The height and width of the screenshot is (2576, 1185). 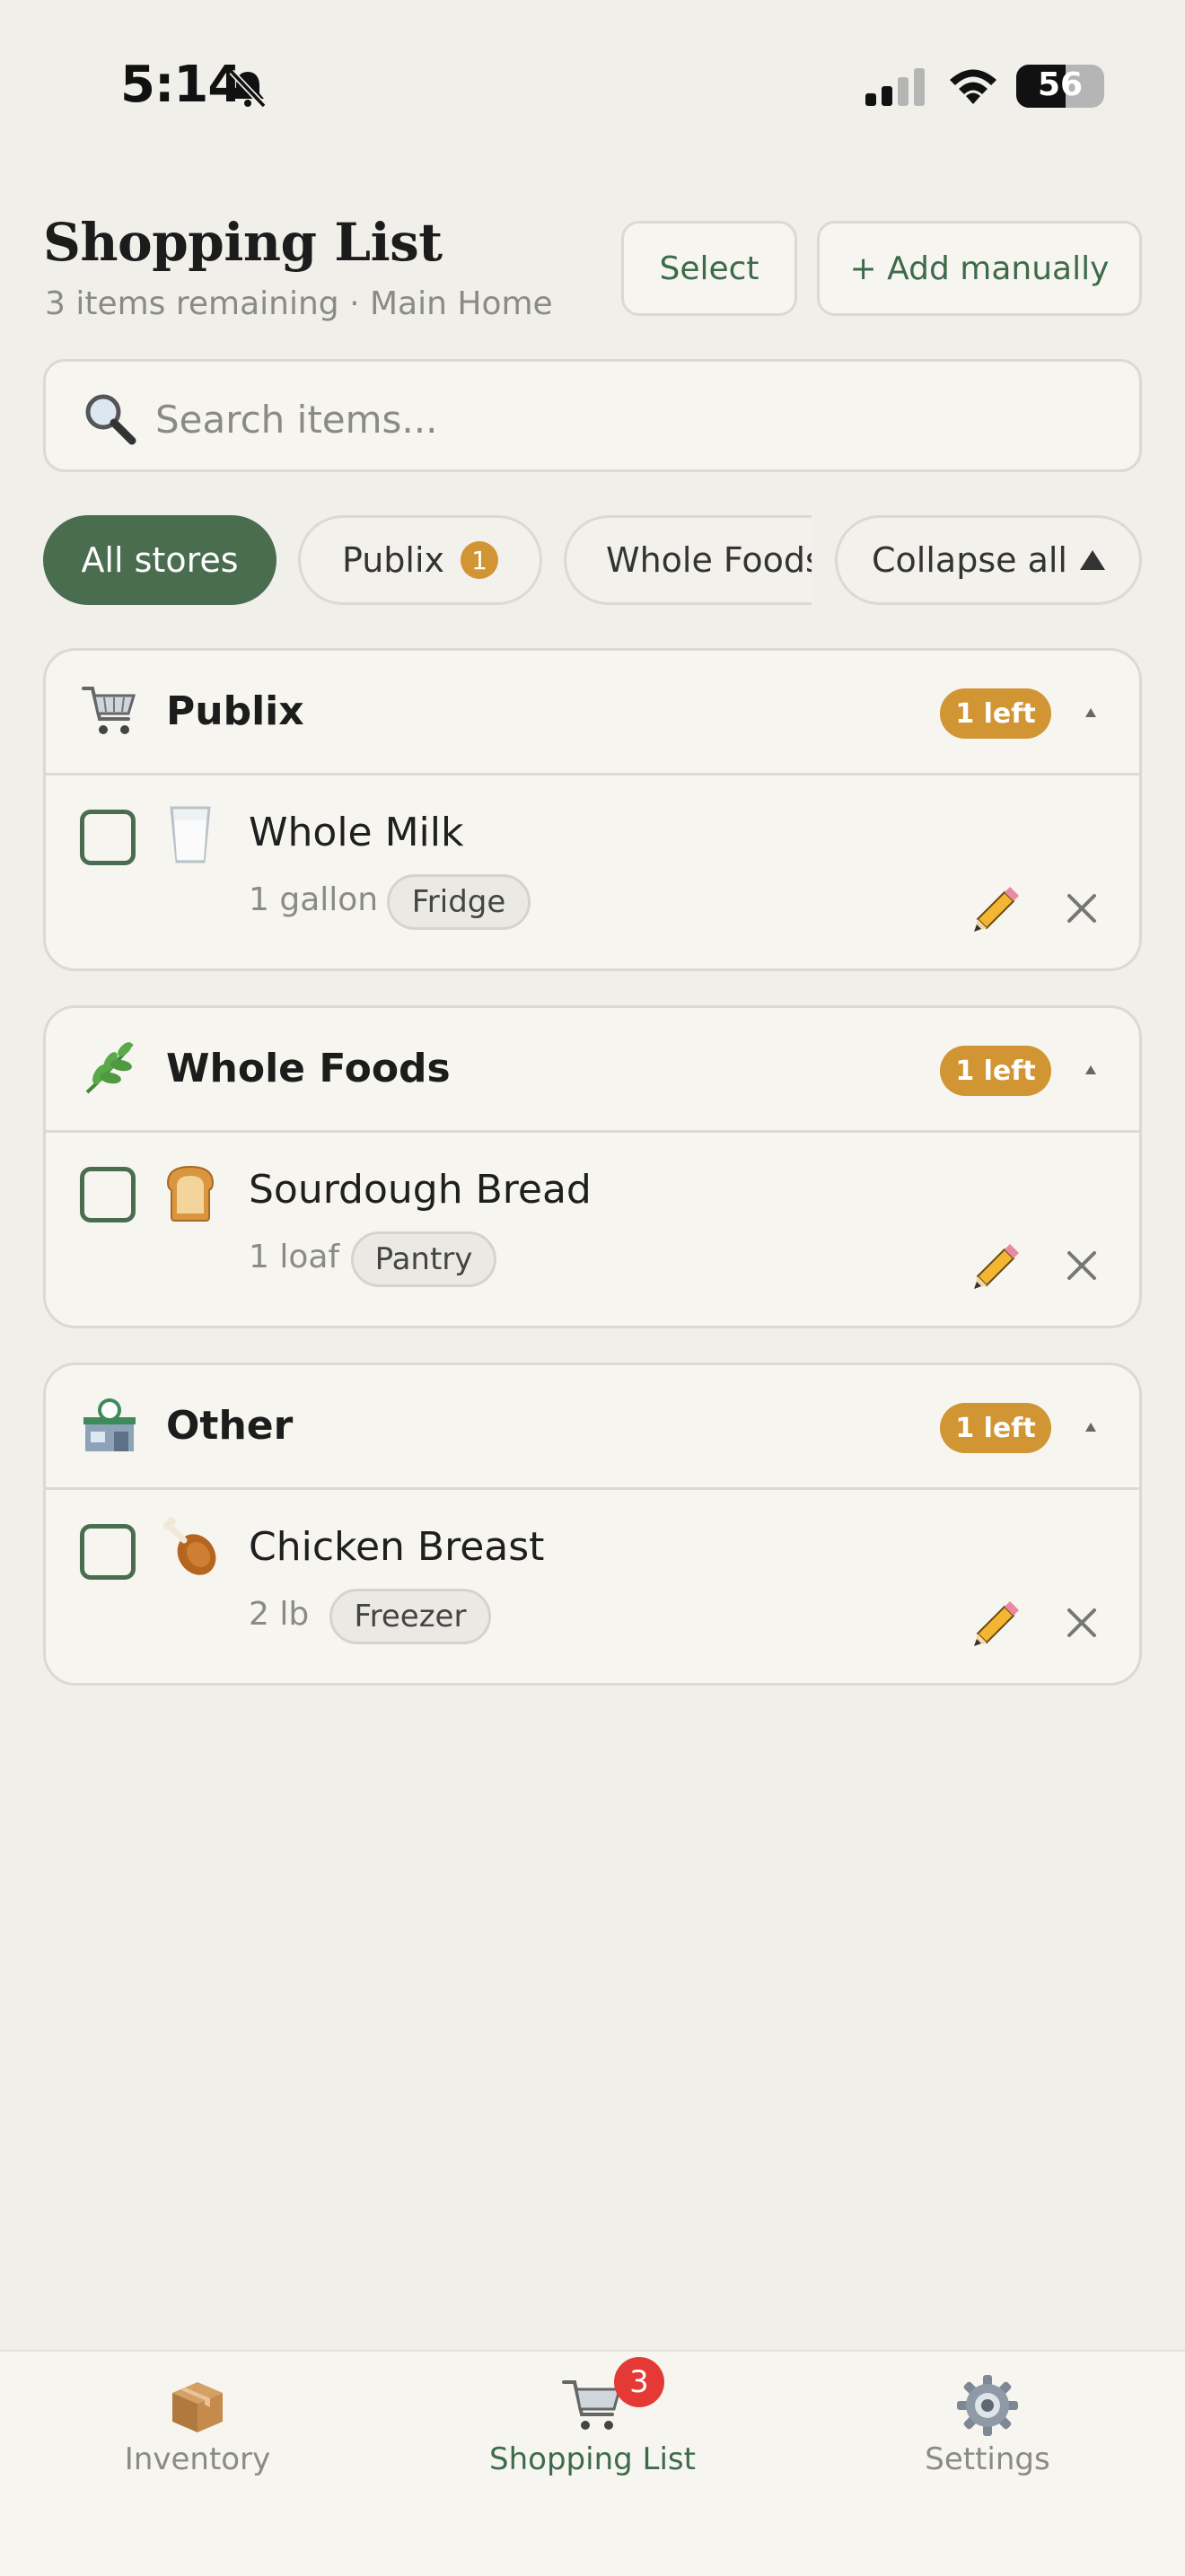 I want to click on tab-label: Shopping List, so click(x=592, y=2459).